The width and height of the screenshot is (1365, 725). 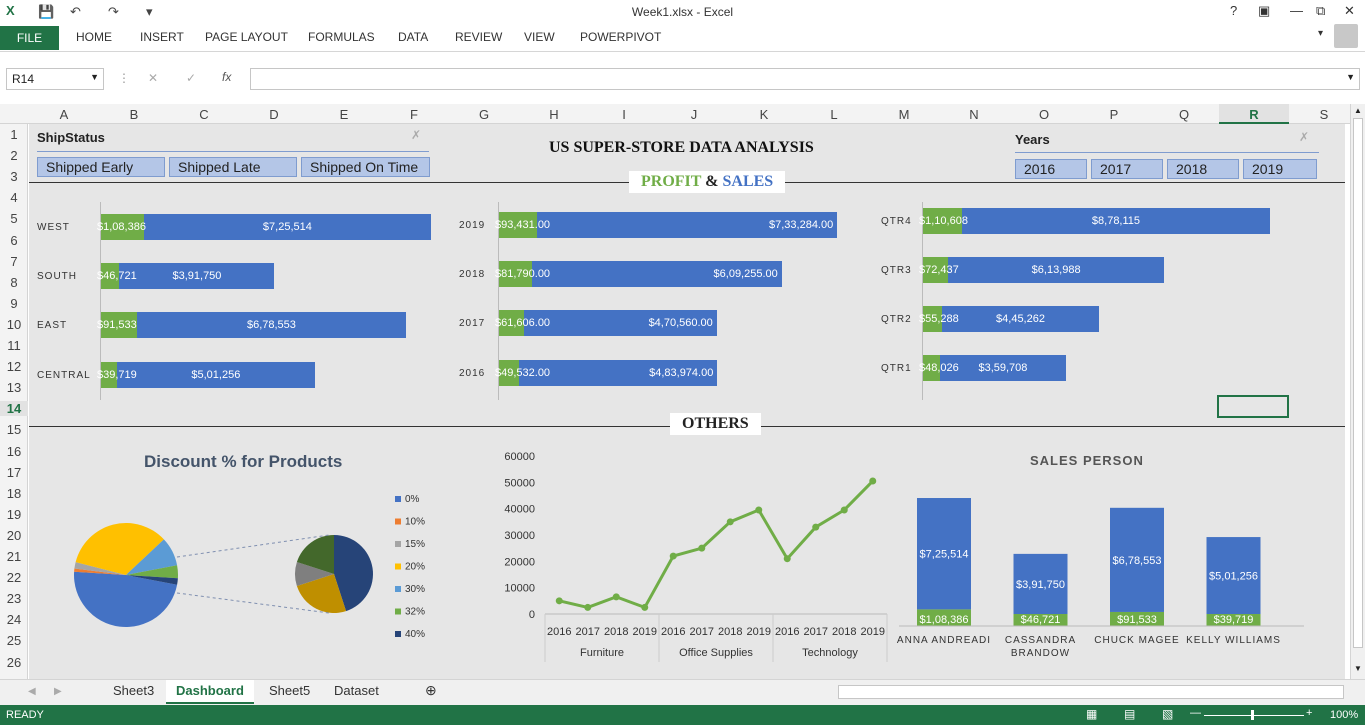 What do you see at coordinates (134, 114) in the screenshot?
I see `column-header: B` at bounding box center [134, 114].